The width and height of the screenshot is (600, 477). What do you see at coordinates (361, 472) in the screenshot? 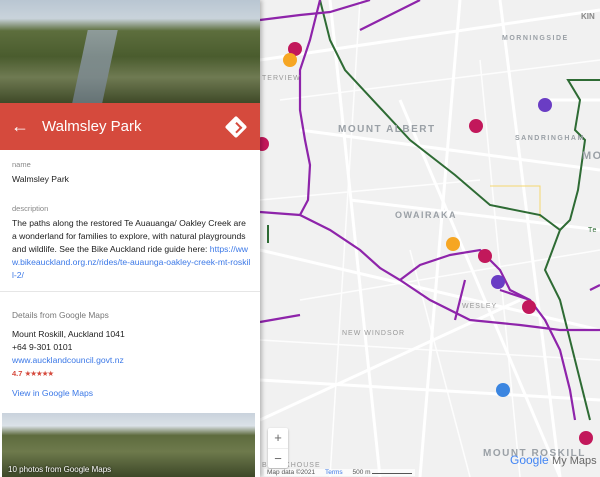
I see `scale-bar: 500 m` at bounding box center [361, 472].